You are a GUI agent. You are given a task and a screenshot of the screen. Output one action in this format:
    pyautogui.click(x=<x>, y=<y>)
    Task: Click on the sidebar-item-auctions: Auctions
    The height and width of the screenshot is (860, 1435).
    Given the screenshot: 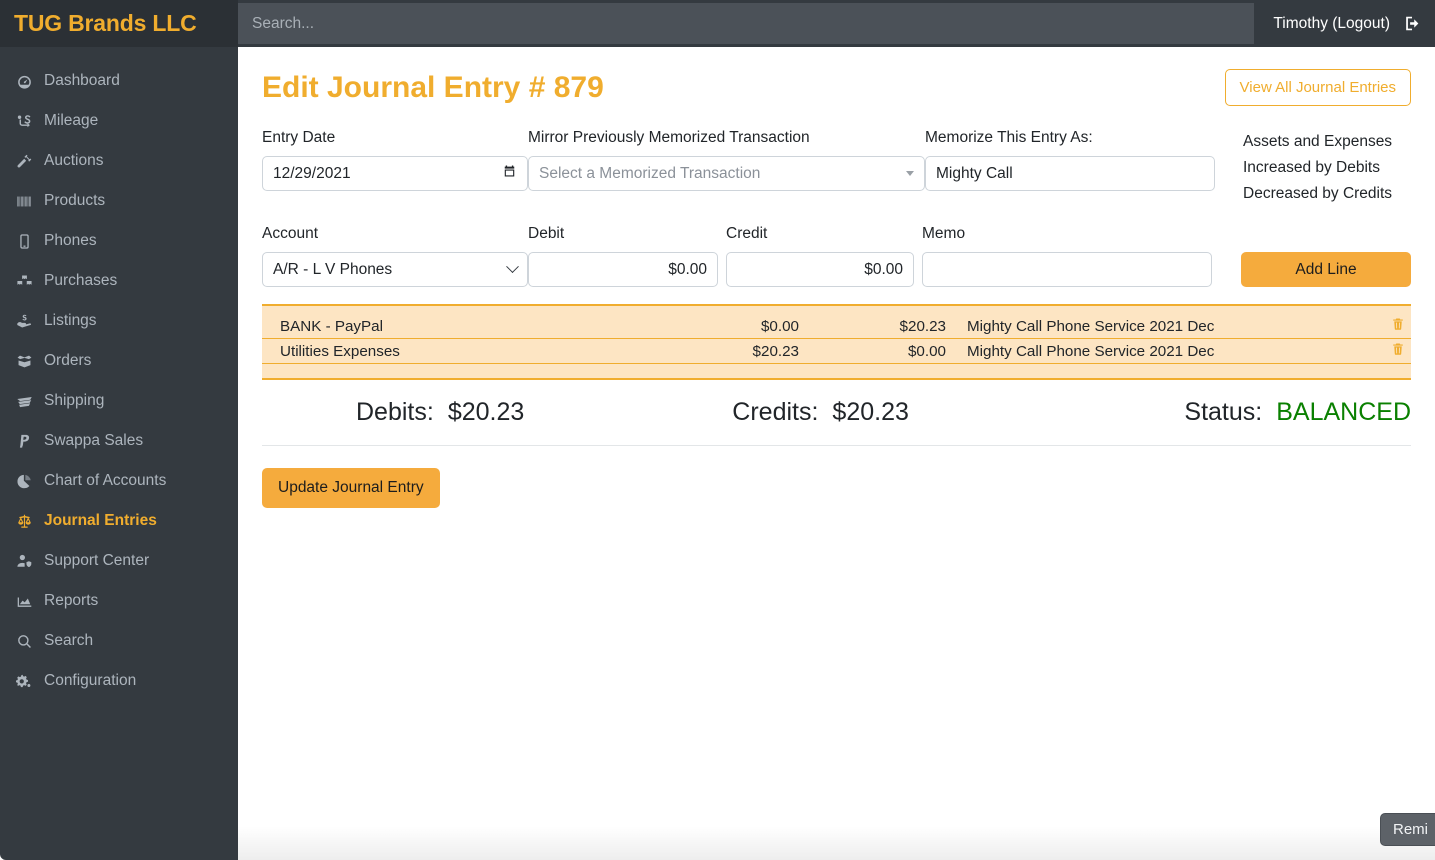 What is the action you would take?
    pyautogui.click(x=119, y=161)
    